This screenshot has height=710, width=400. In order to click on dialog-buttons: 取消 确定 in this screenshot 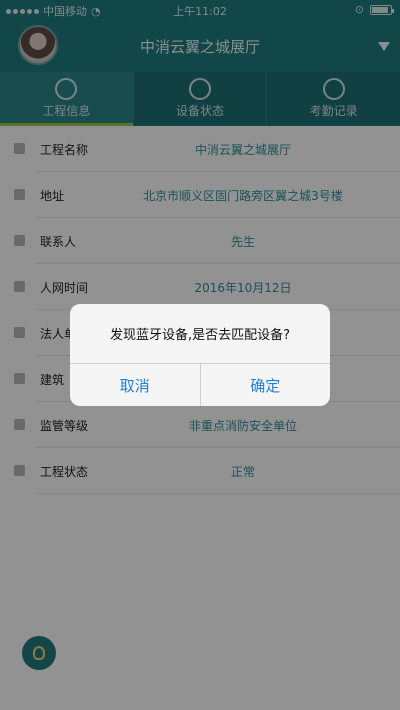, I will do `click(200, 385)`.